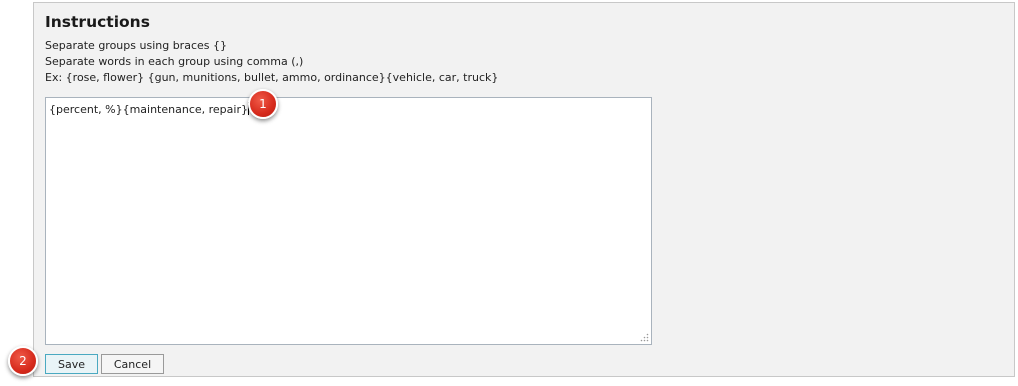 The height and width of the screenshot is (386, 1018). What do you see at coordinates (148, 109) in the screenshot?
I see `textarea-value: {percent, %}{maintenance, repair}` at bounding box center [148, 109].